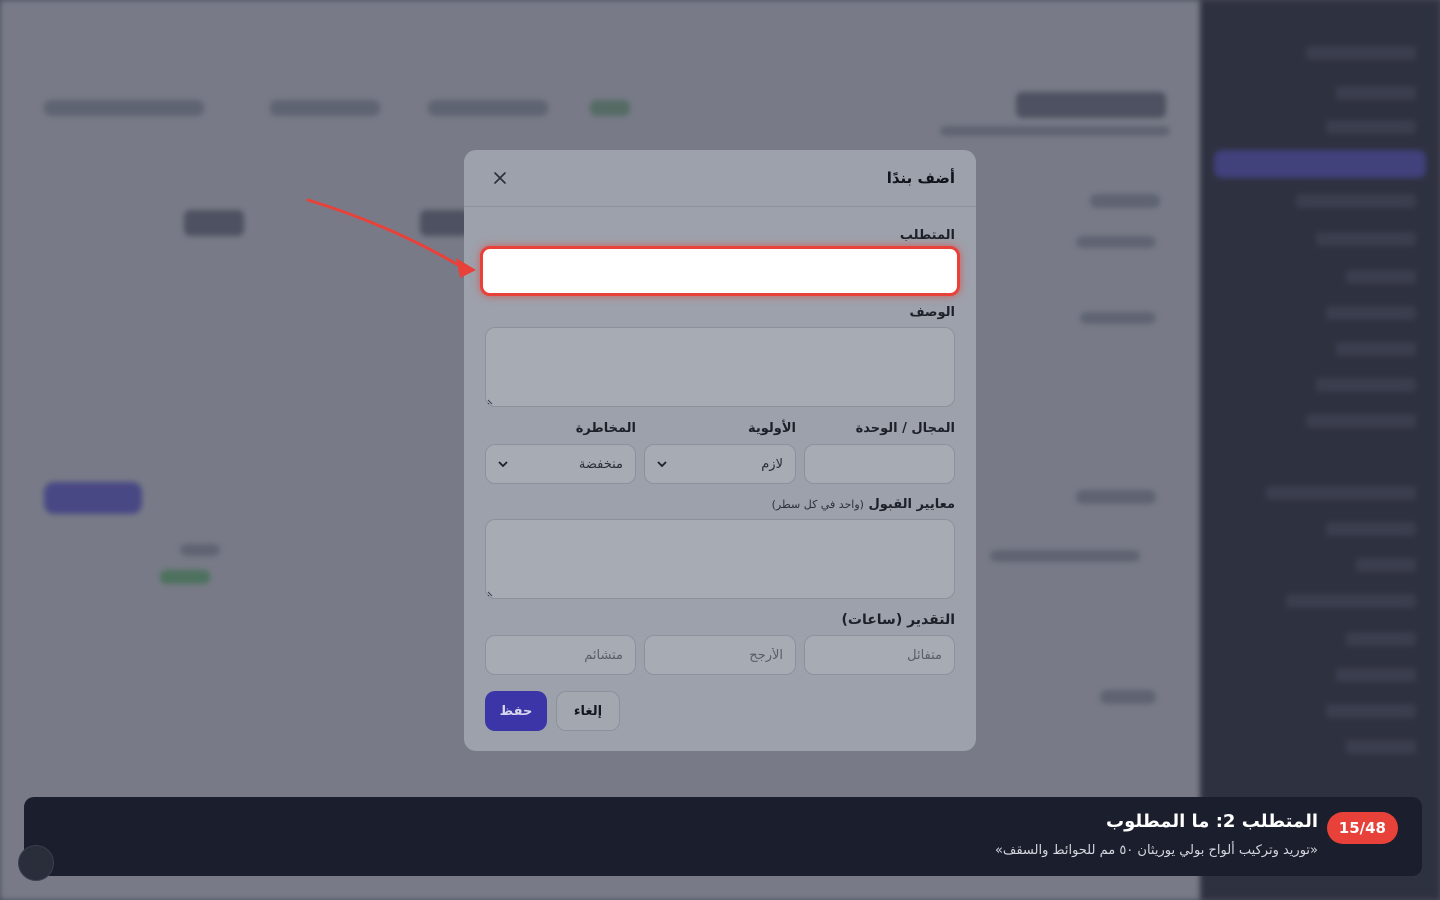 This screenshot has width=1440, height=900. I want to click on cancel-button: إلغاء, so click(588, 711).